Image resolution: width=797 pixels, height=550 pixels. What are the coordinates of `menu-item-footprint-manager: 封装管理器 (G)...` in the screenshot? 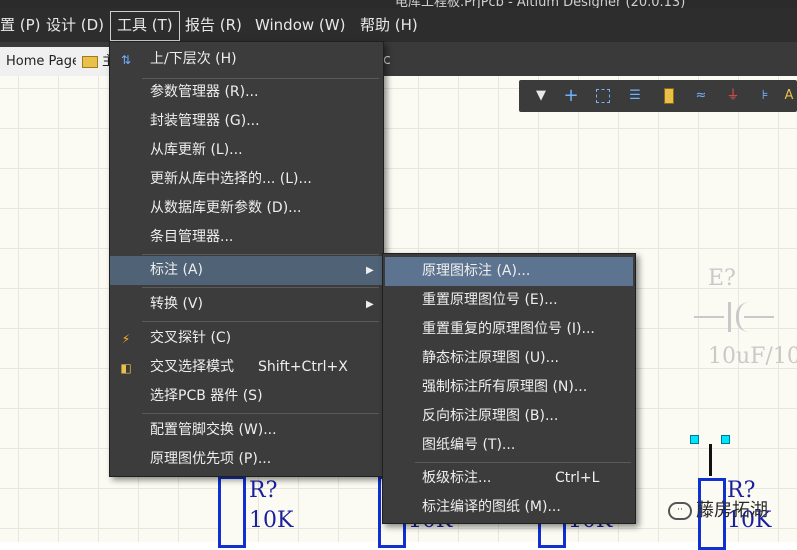 It's located at (246, 121).